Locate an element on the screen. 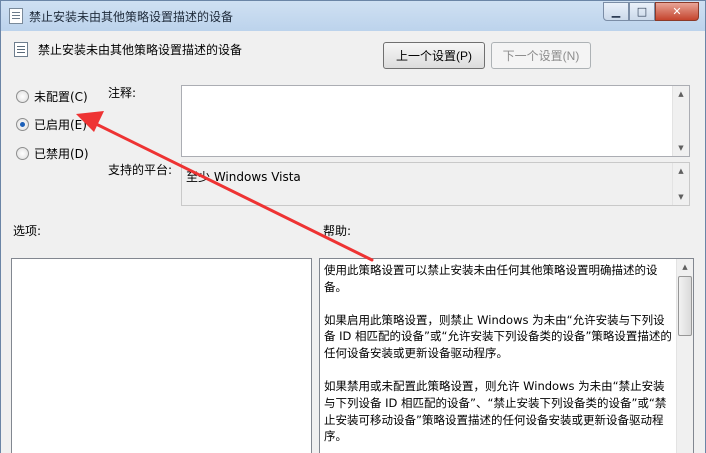 The width and height of the screenshot is (706, 453). note-textarea: ▲ ▼ is located at coordinates (435, 121).